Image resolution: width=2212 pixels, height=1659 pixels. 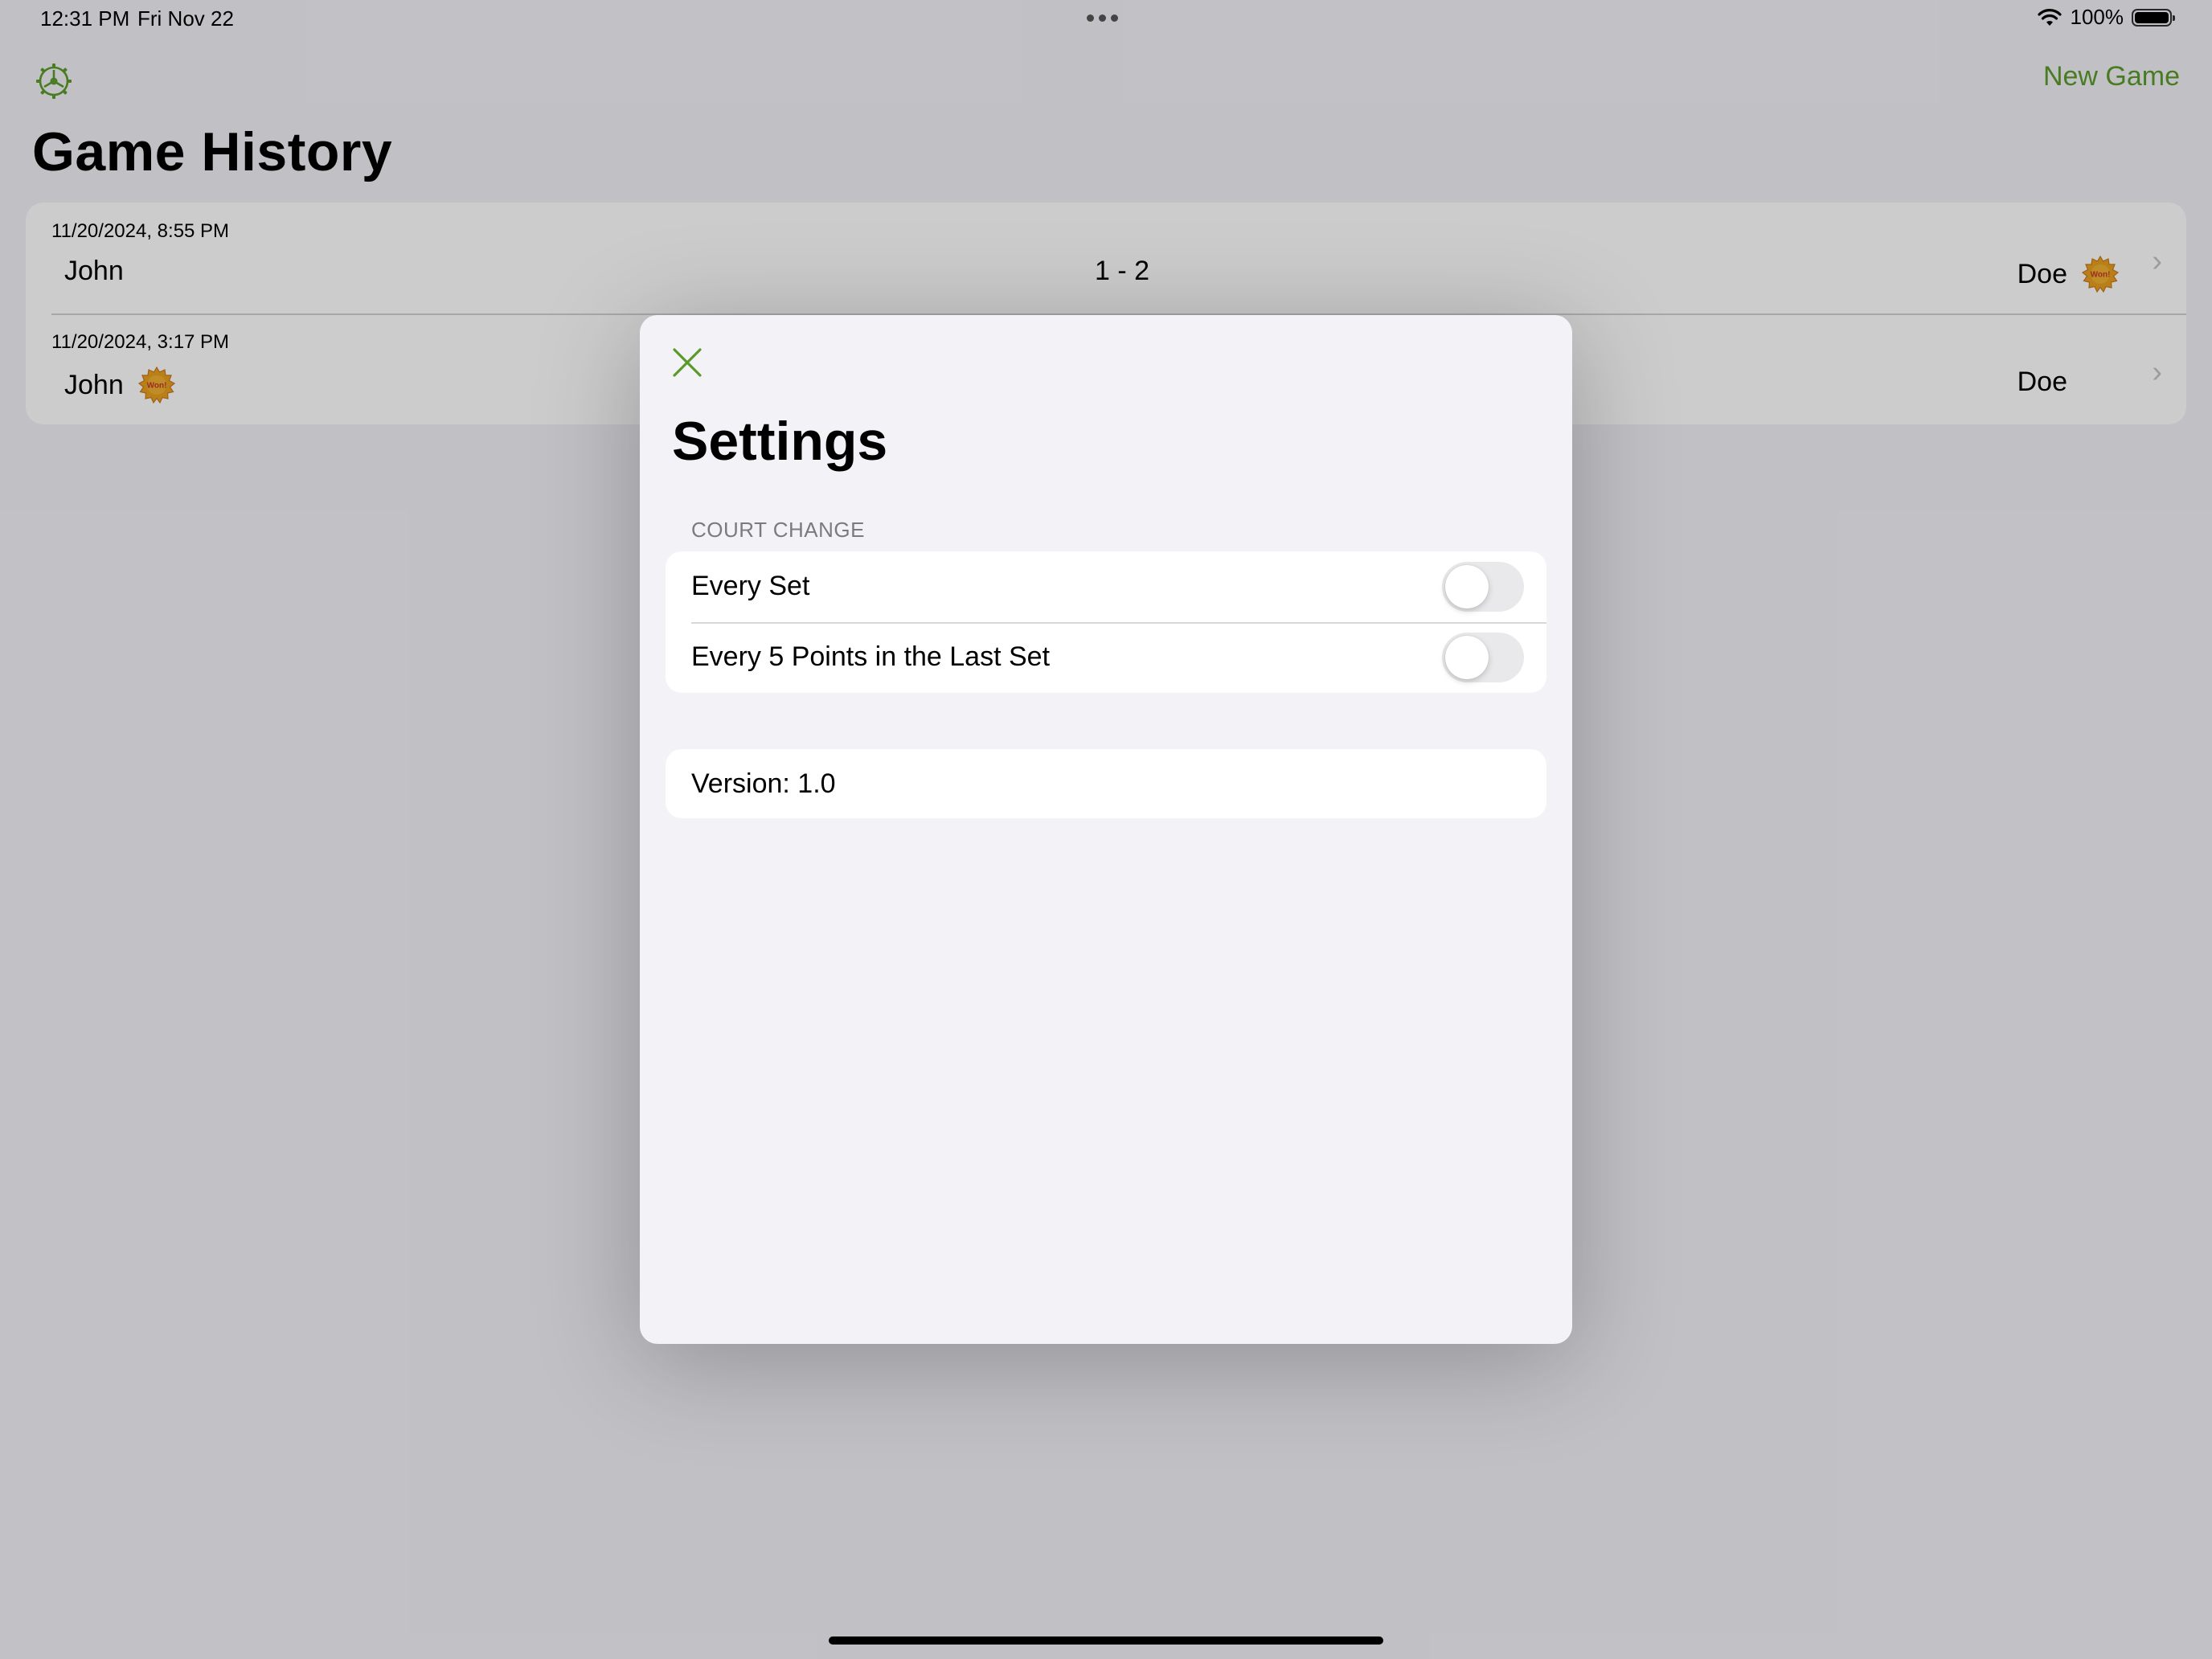 What do you see at coordinates (1106, 783) in the screenshot?
I see `version-group: Version: 1.0` at bounding box center [1106, 783].